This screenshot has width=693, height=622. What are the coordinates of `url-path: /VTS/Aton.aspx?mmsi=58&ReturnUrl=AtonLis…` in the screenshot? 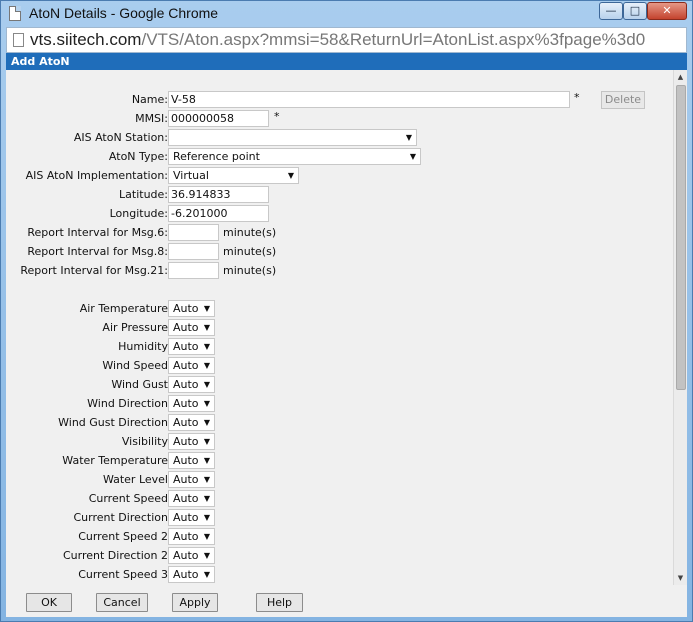 It's located at (393, 39).